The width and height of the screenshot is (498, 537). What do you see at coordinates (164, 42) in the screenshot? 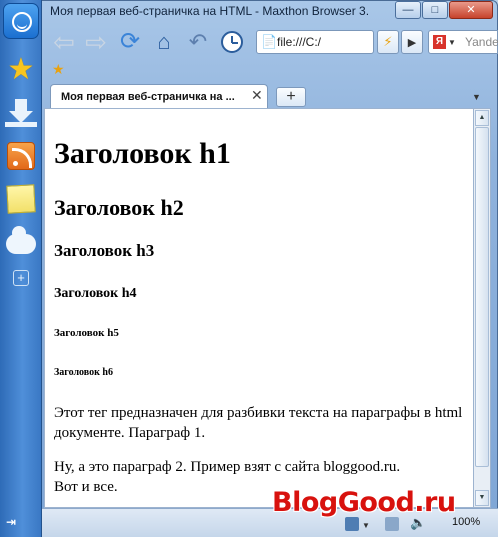
I see `home-icon: ⌂` at bounding box center [164, 42].